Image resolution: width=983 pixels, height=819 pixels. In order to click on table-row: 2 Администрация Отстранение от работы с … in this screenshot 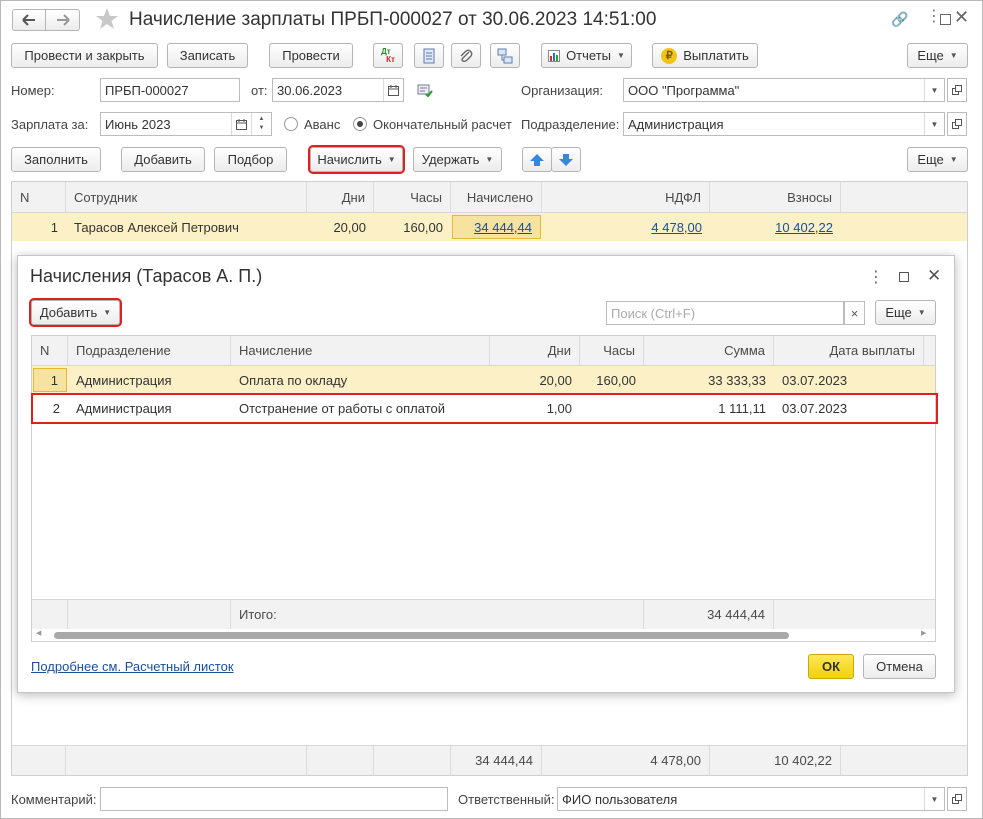, I will do `click(484, 408)`.